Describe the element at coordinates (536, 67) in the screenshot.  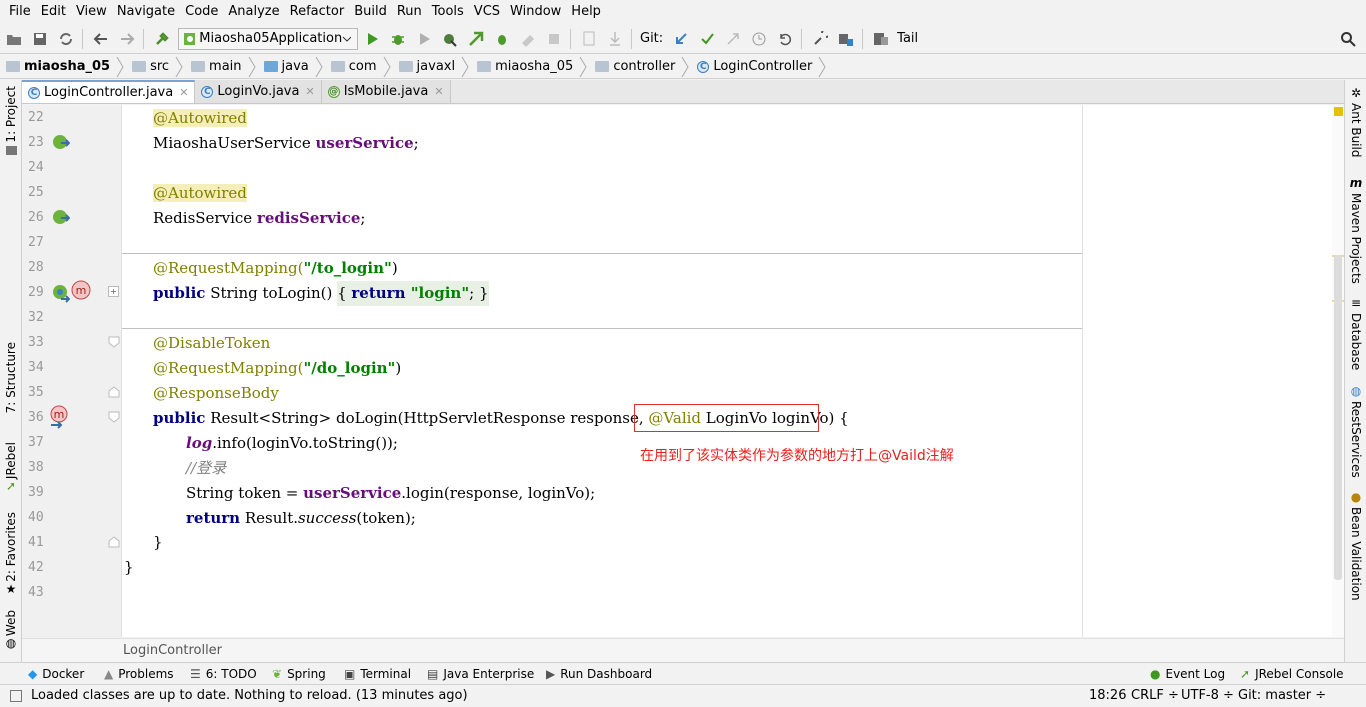
I see `breadcrumb-miaosha: miaosha_05` at that location.